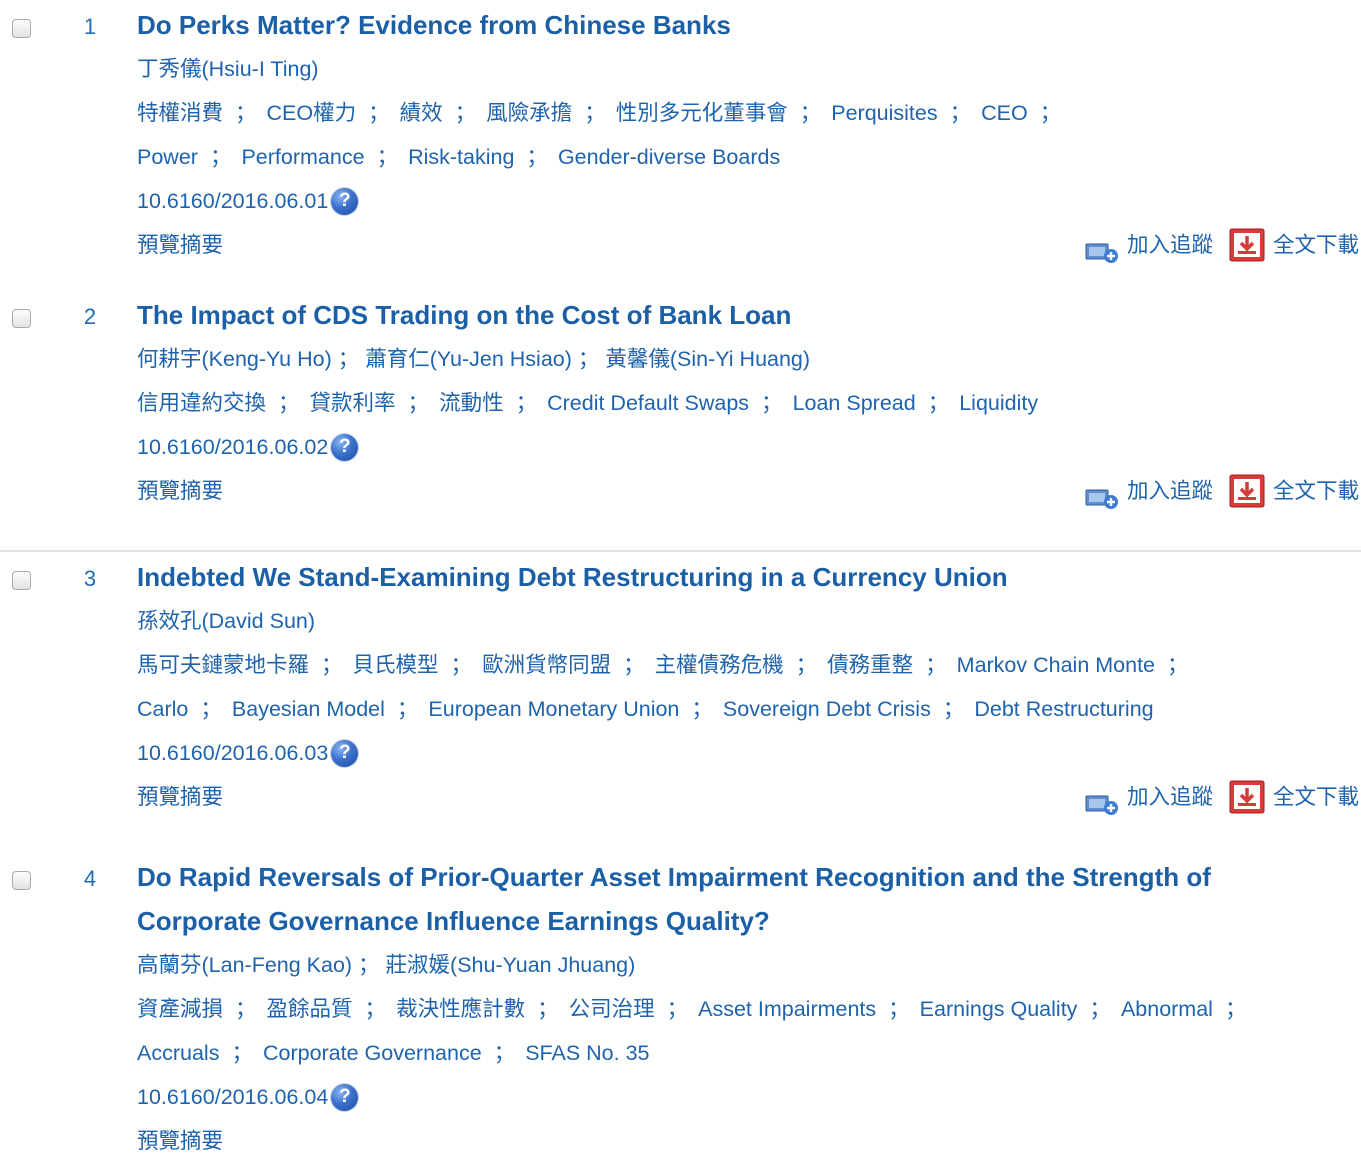 This screenshot has width=1361, height=1172. Describe the element at coordinates (180, 1009) in the screenshot. I see `keyword-link: 資產減損` at that location.